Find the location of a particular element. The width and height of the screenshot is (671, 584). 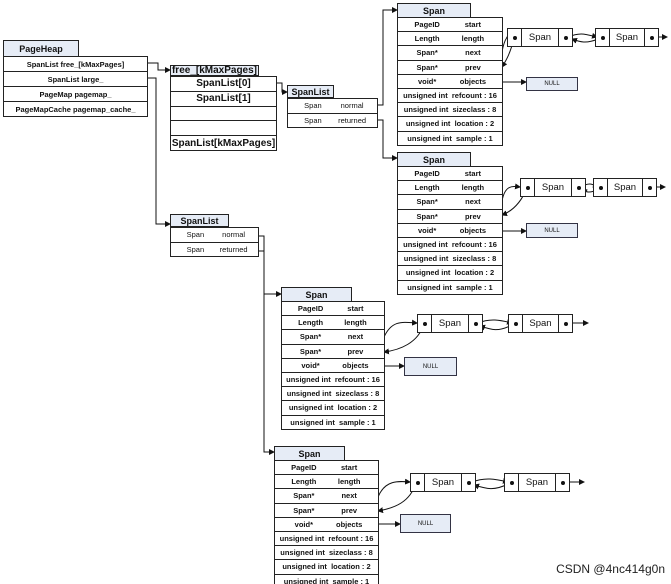

free-array-title: free_[kMaxPages] is located at coordinates (214, 70).